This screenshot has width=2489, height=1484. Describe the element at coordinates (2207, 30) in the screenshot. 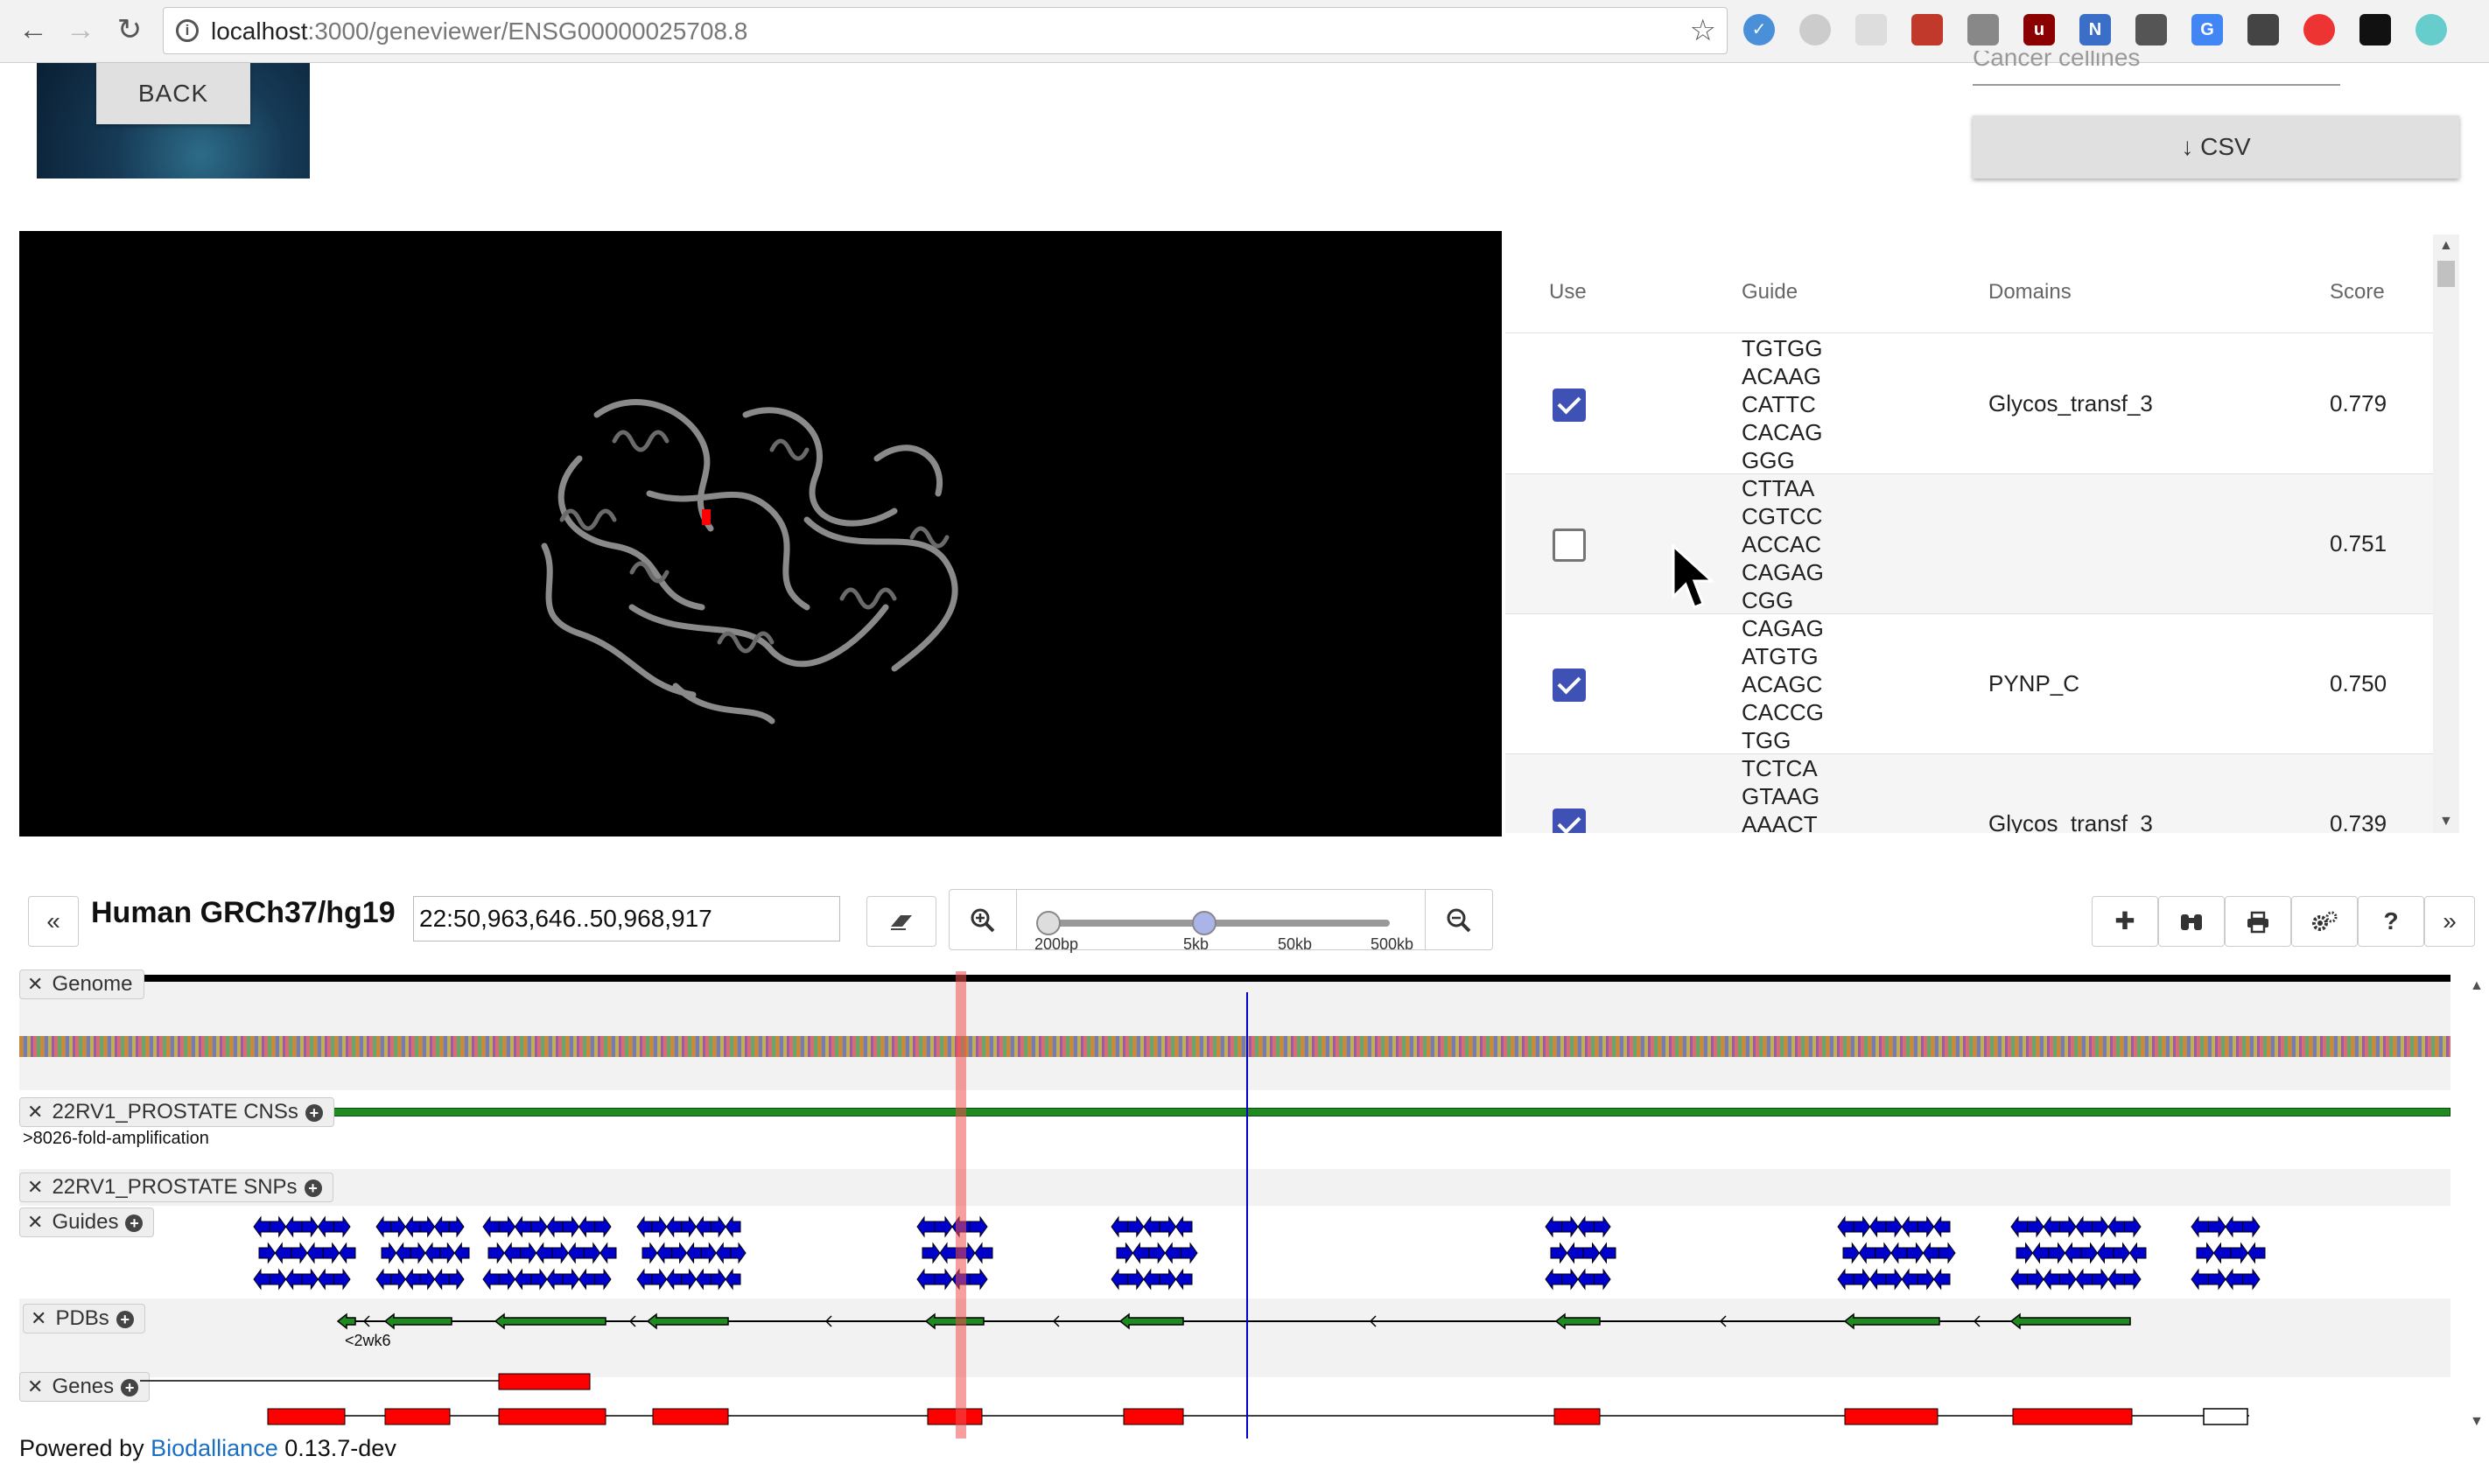

I see `translate-icon: G` at that location.